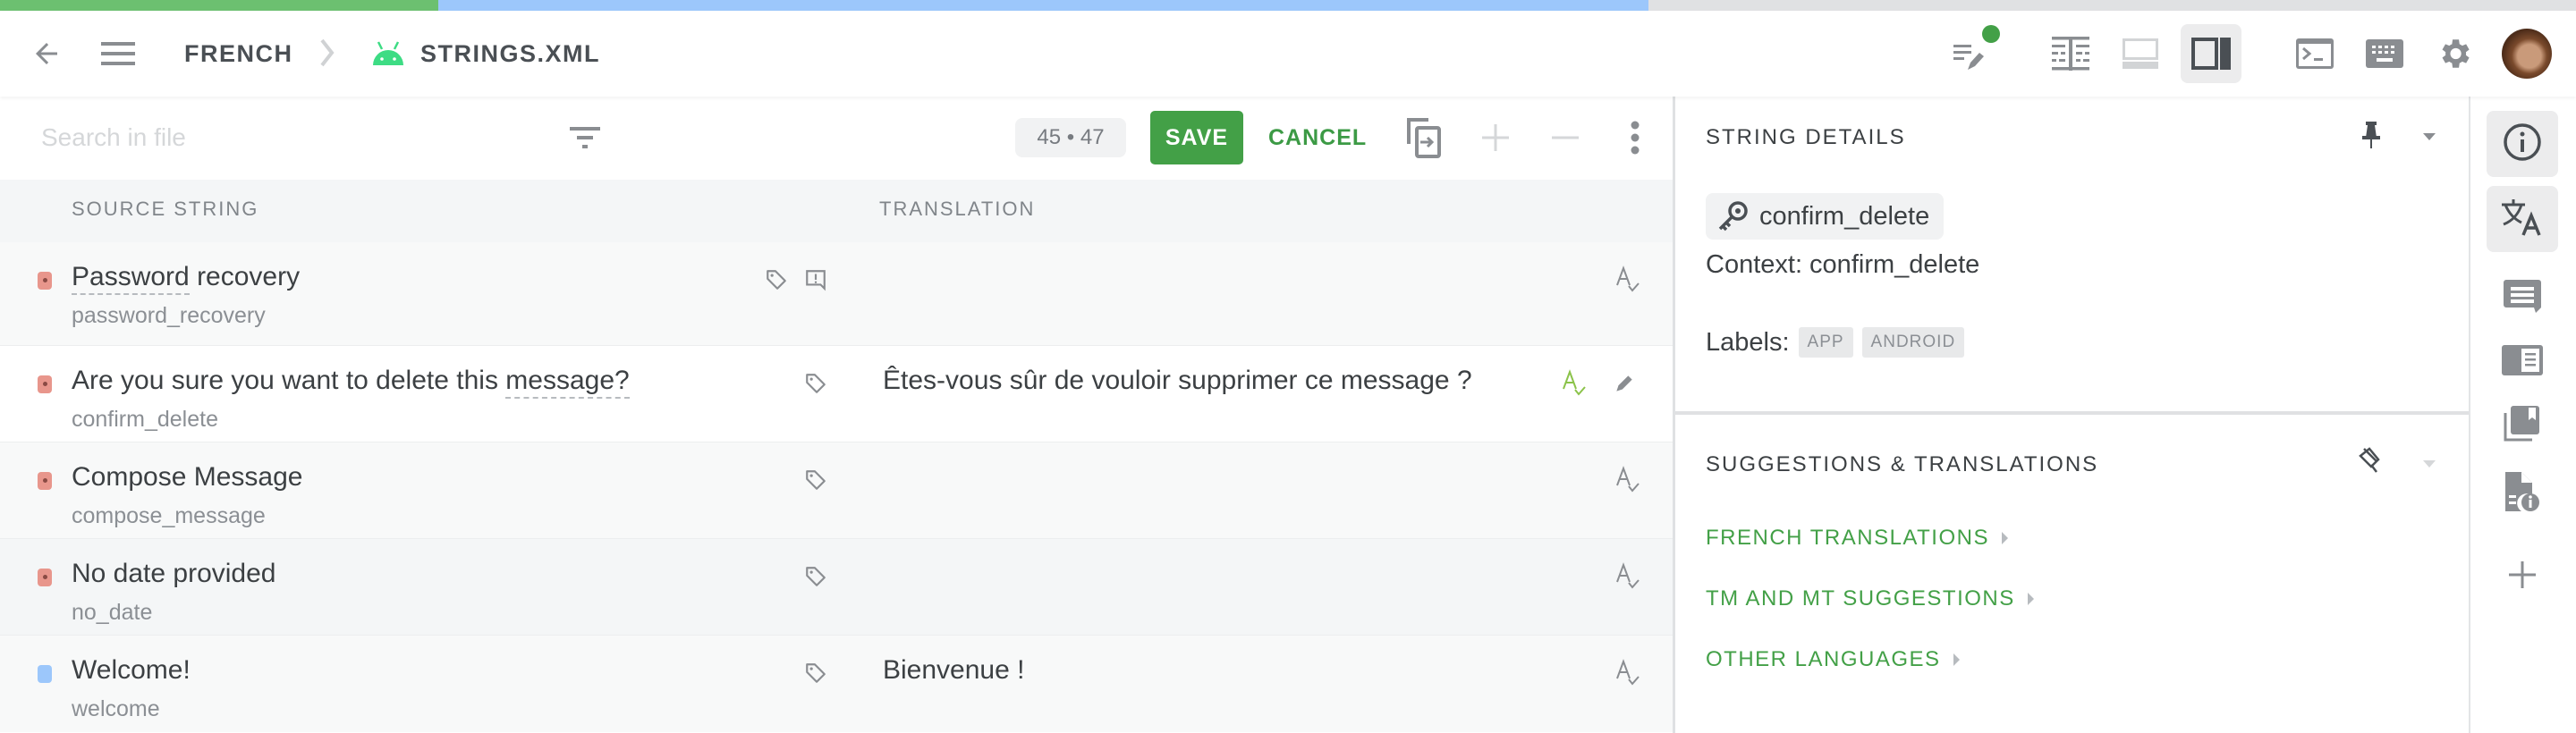 The image size is (2576, 733). I want to click on string-details-title: STRING DETAILS, so click(1806, 137).